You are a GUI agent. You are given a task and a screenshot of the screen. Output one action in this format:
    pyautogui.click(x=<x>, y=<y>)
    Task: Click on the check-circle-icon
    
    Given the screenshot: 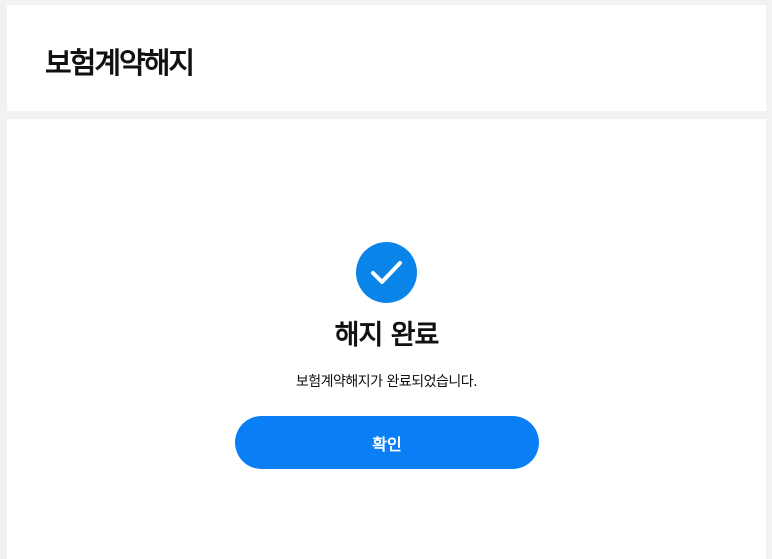 What is the action you would take?
    pyautogui.click(x=386, y=272)
    